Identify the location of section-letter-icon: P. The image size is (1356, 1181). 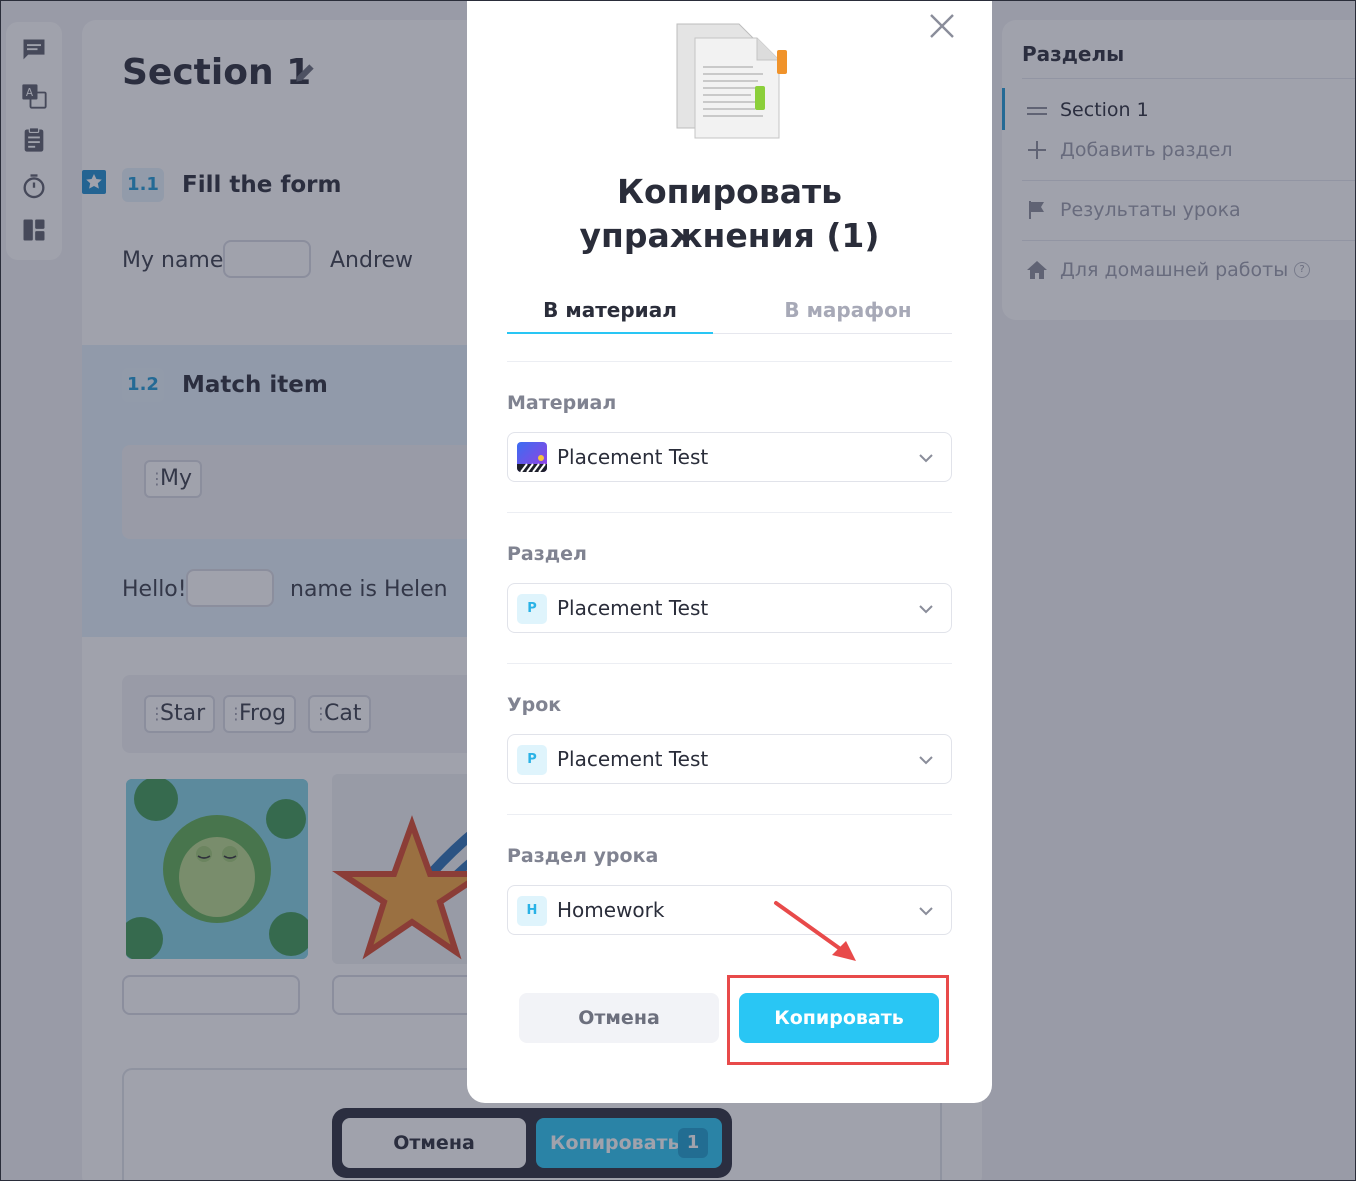
(532, 609).